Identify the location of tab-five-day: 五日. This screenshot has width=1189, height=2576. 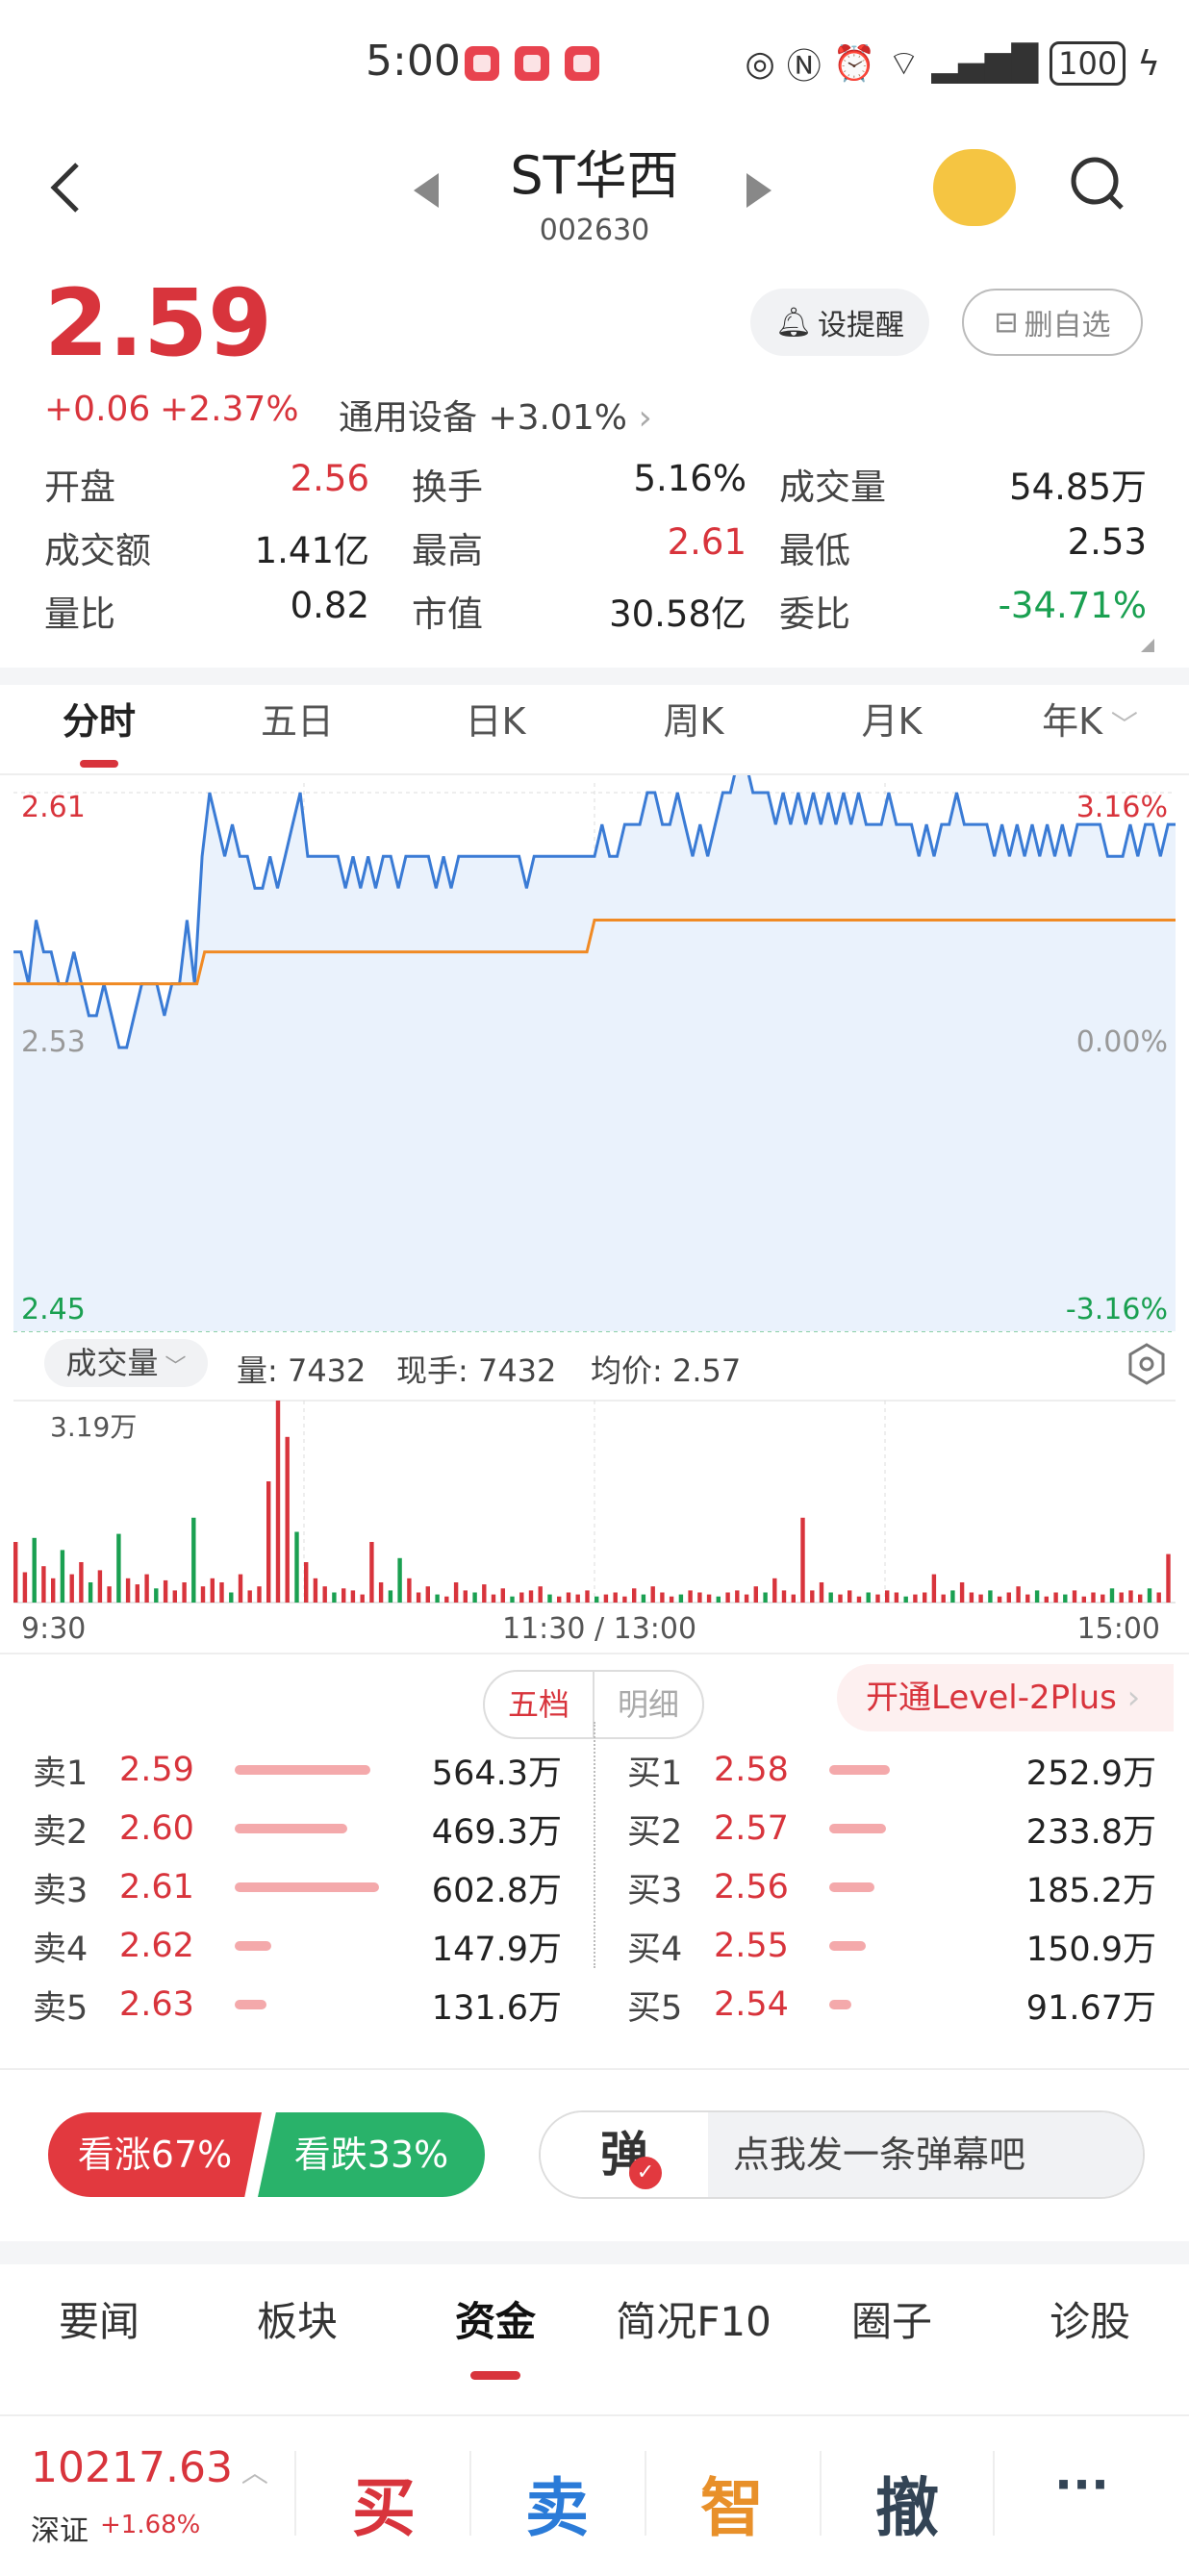
(297, 722).